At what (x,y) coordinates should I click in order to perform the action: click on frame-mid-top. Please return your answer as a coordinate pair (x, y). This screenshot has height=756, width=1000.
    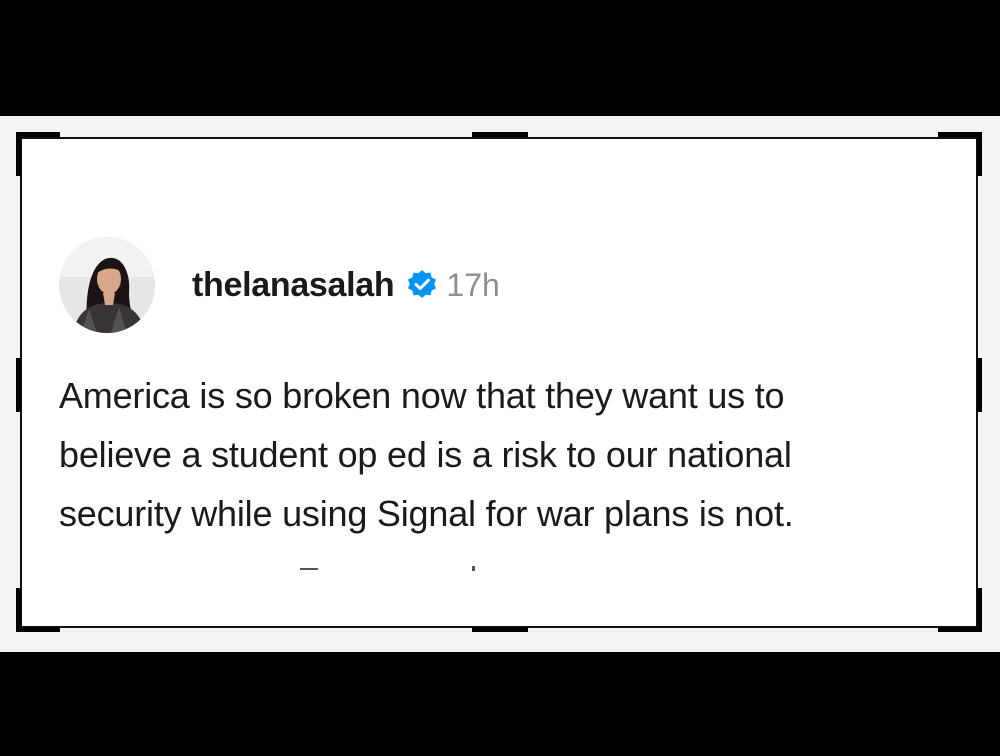
    Looking at the image, I should click on (500, 134).